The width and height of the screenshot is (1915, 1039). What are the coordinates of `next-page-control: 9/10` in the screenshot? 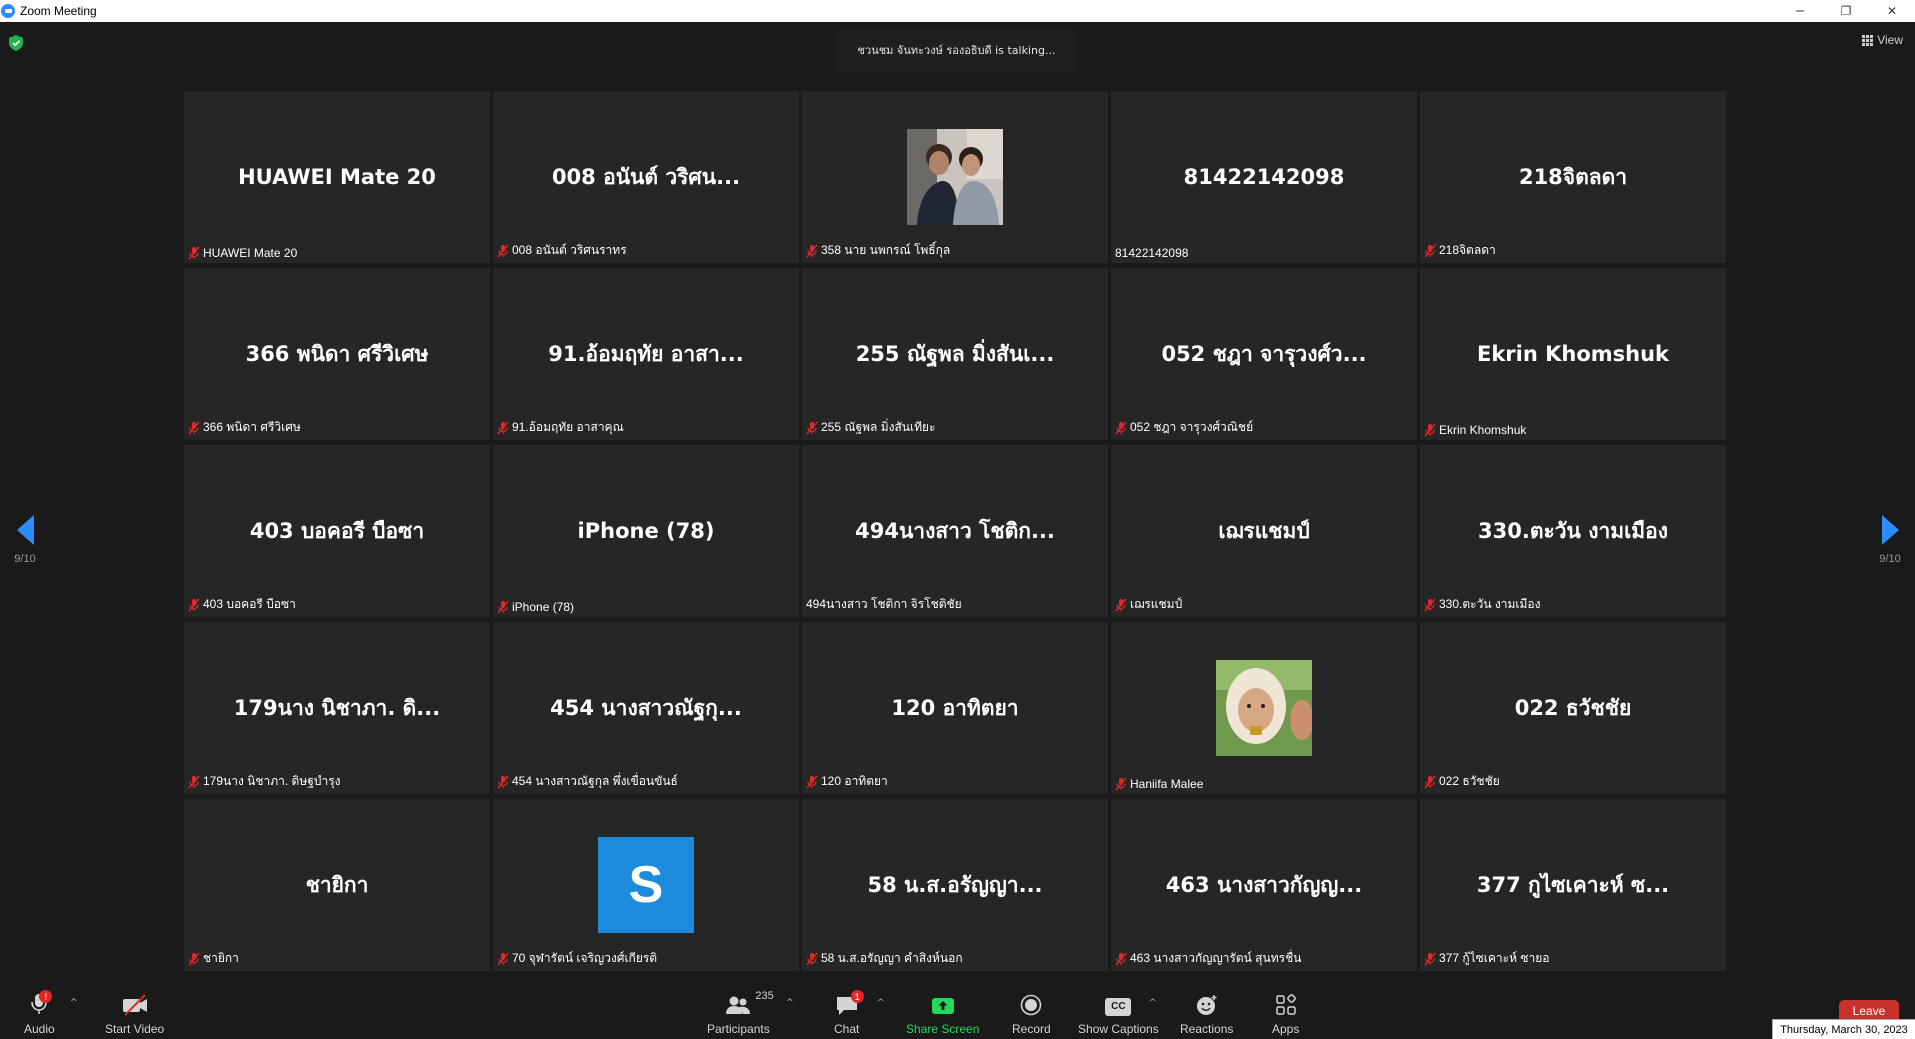 It's located at (1890, 540).